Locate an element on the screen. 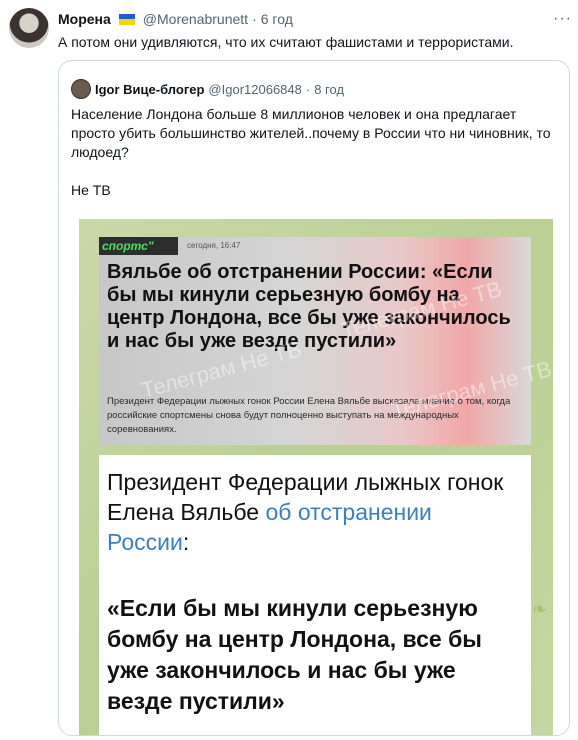 The image size is (578, 740). news-date: сегодня, 16:47 is located at coordinates (214, 245).